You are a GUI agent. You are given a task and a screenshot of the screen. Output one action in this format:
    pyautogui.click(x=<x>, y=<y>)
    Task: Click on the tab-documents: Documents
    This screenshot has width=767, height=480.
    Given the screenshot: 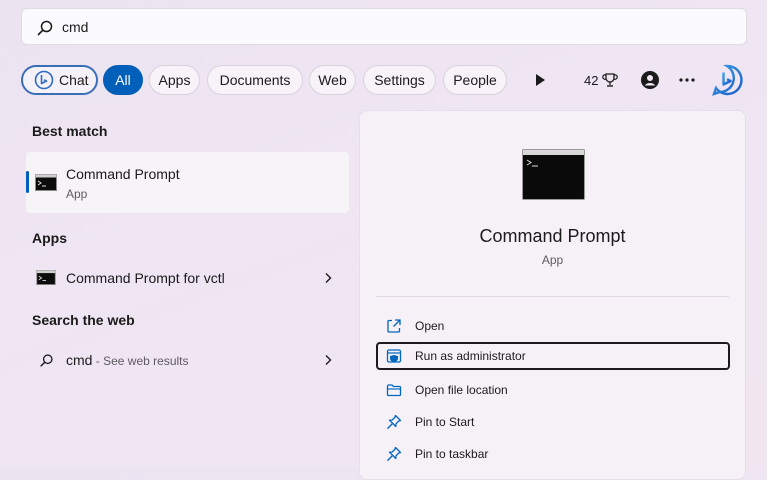 What is the action you would take?
    pyautogui.click(x=255, y=80)
    